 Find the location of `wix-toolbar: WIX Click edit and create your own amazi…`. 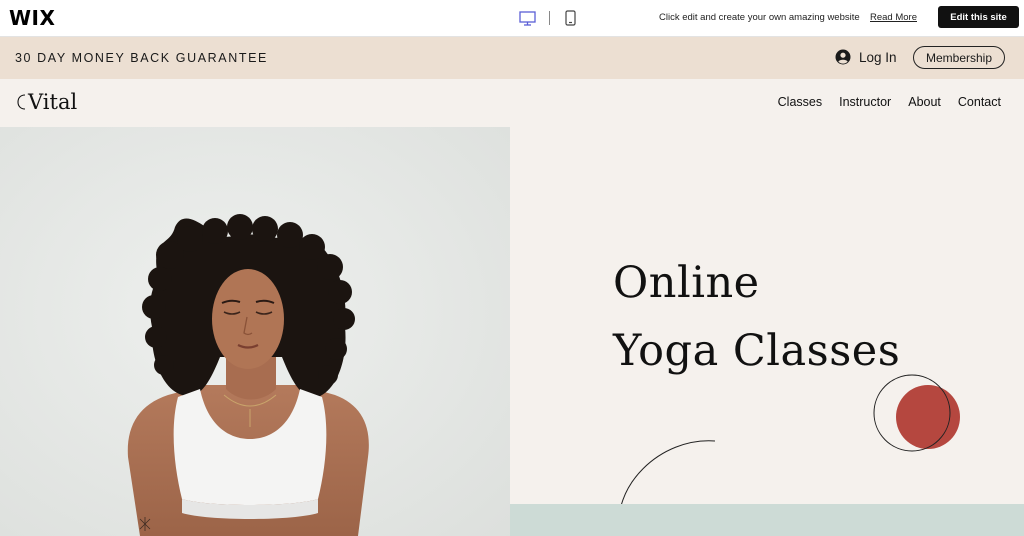

wix-toolbar: WIX Click edit and create your own amazi… is located at coordinates (512, 18).